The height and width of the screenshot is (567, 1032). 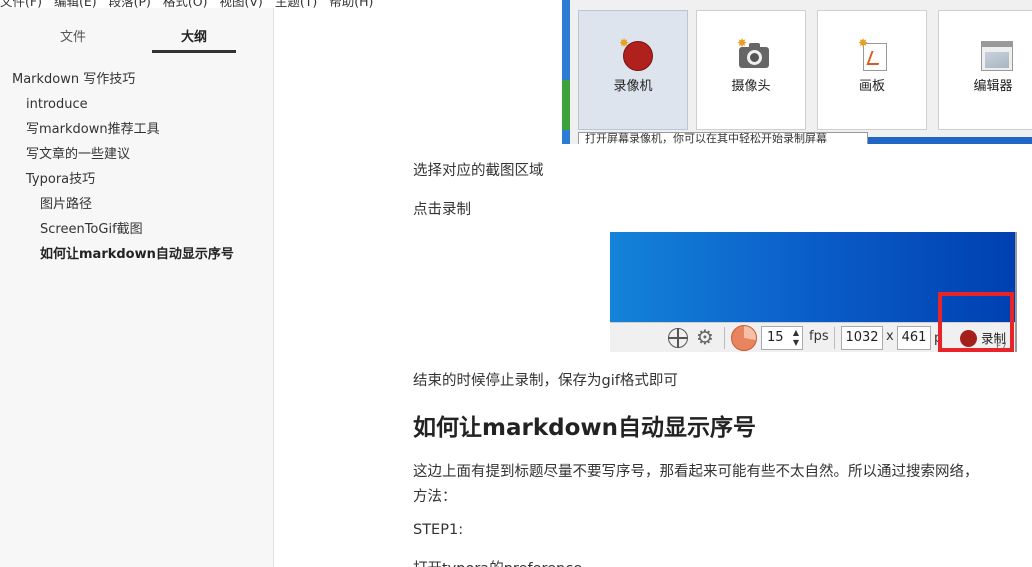 What do you see at coordinates (744, 338) in the screenshot?
I see `fps-pie-icon` at bounding box center [744, 338].